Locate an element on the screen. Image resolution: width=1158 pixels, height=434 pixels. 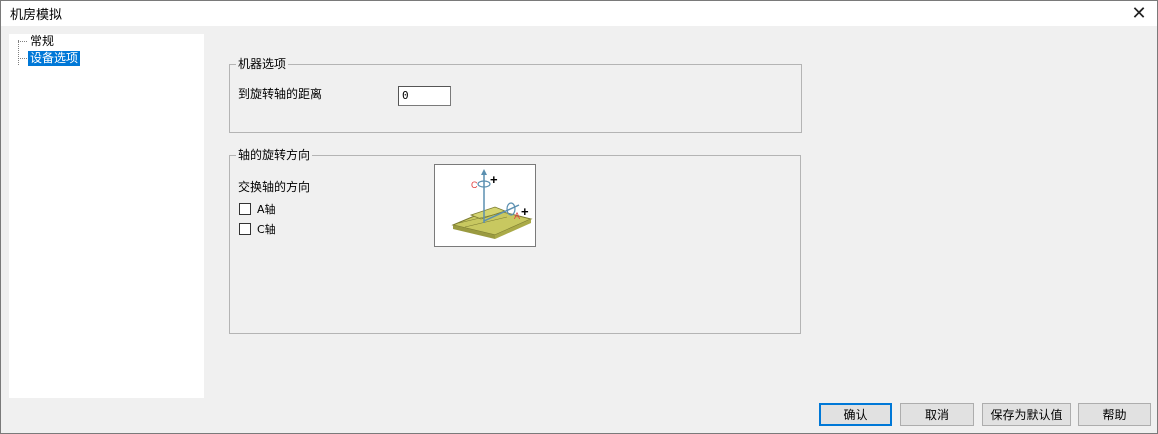
axis-diagram: C + A + is located at coordinates (485, 205).